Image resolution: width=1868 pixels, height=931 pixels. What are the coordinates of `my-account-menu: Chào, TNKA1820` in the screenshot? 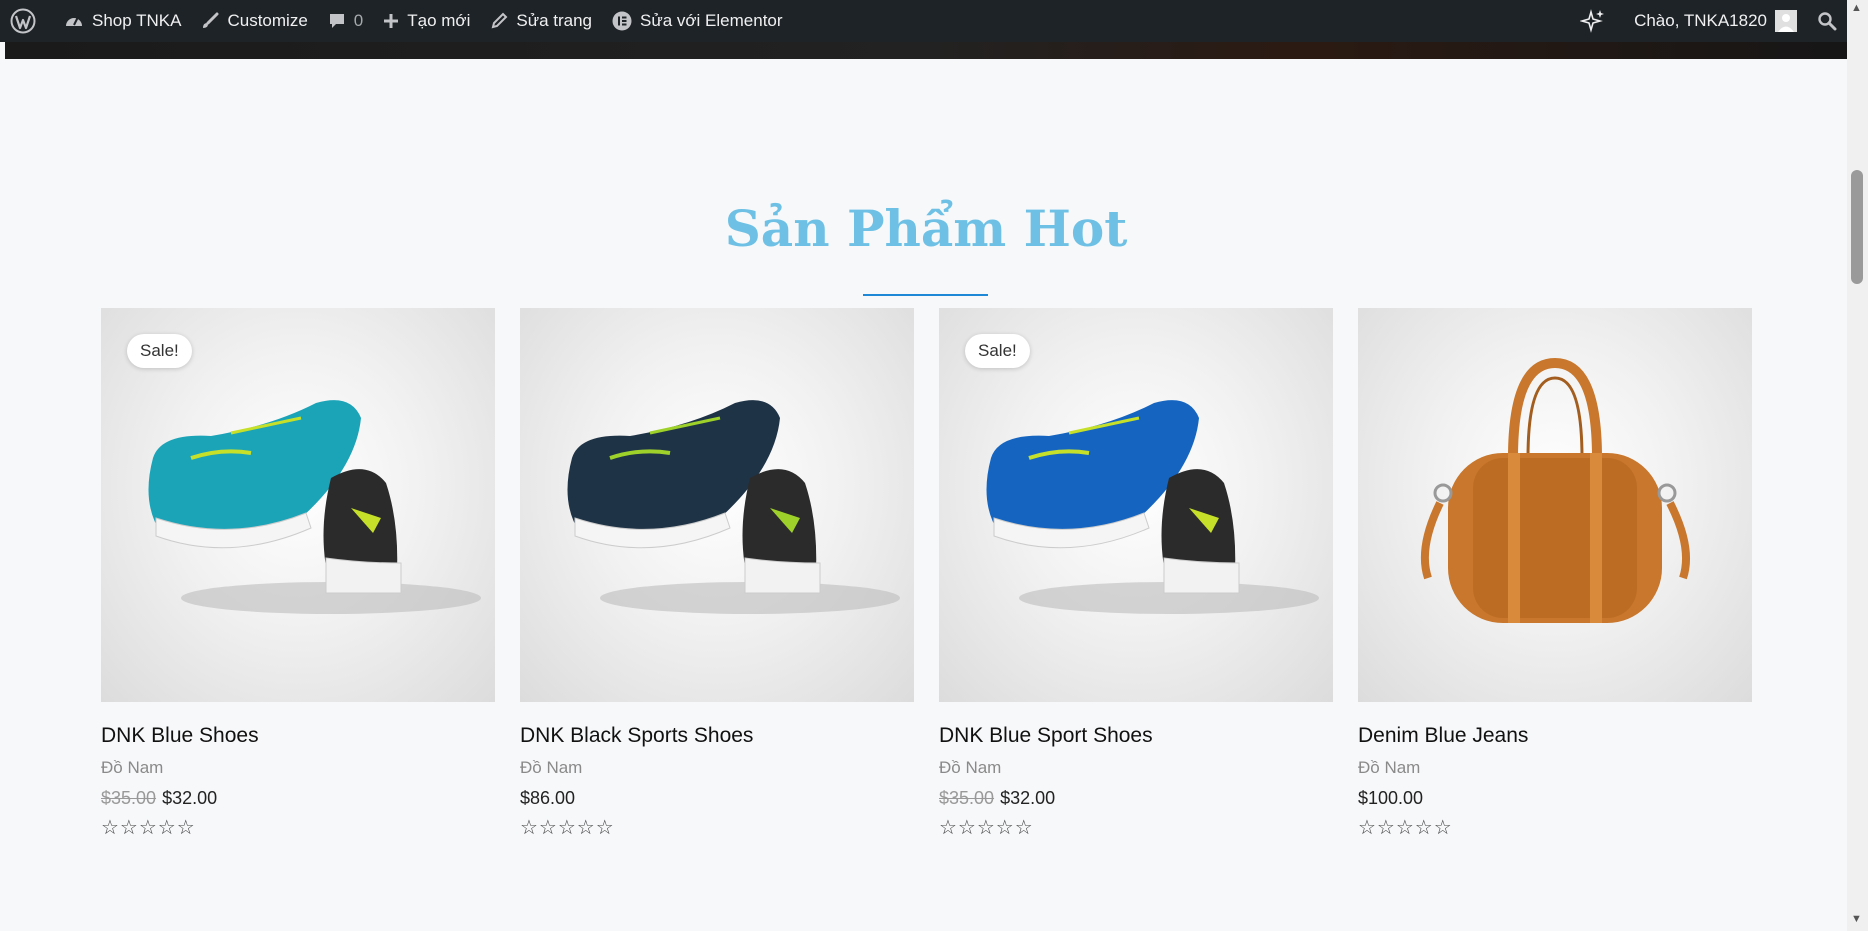 It's located at (1715, 21).